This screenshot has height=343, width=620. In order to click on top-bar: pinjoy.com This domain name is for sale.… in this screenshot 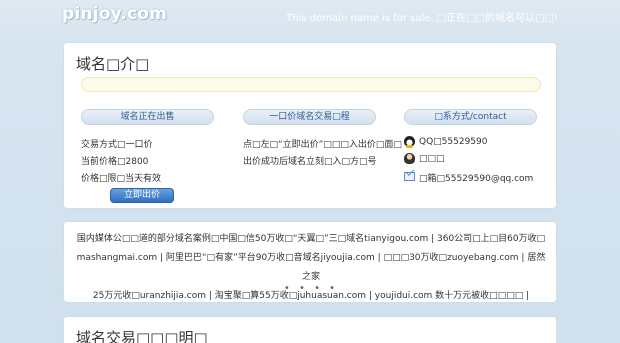, I will do `click(310, 15)`.